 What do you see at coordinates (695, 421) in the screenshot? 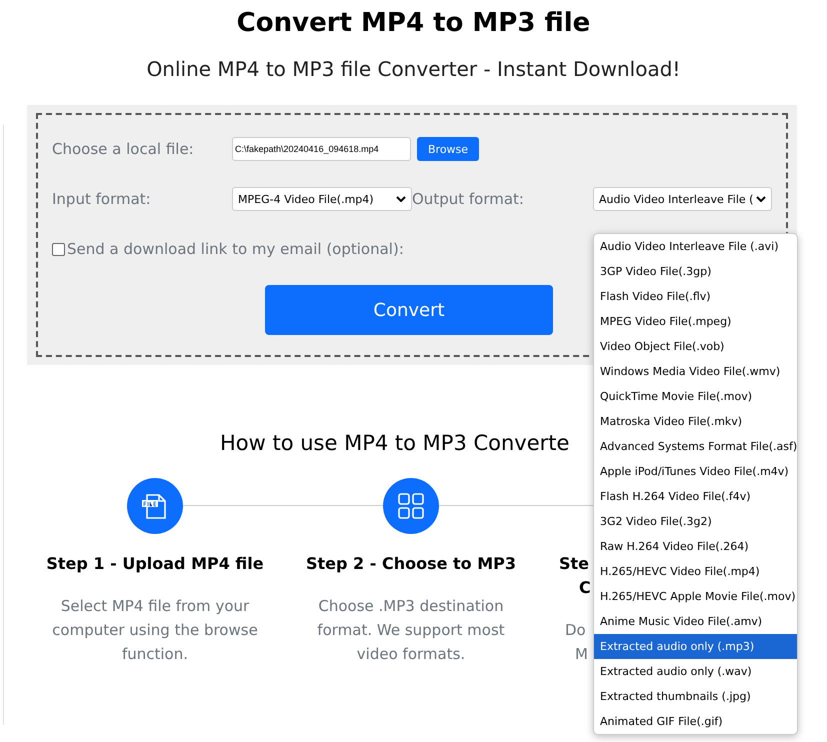
I see `dropdown-option: Matroska Video File(.mkv)` at bounding box center [695, 421].